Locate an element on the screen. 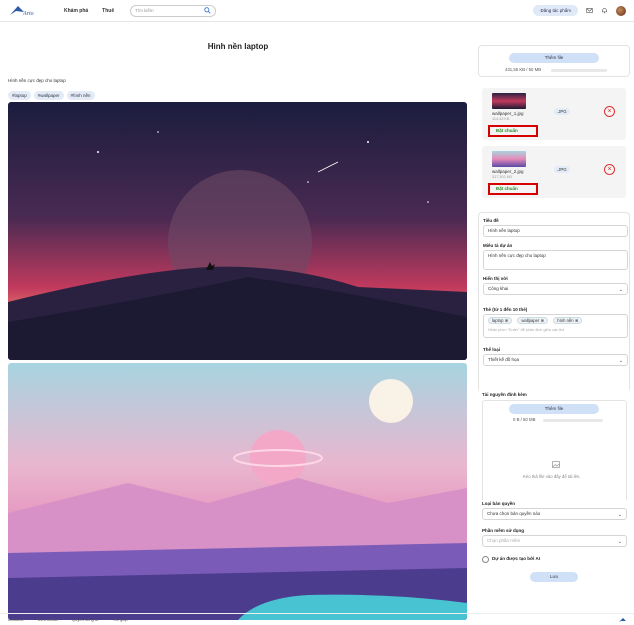 The height and width of the screenshot is (625, 634). upload-card: Thêm file 431,55 KB / 50 MB is located at coordinates (554, 61).